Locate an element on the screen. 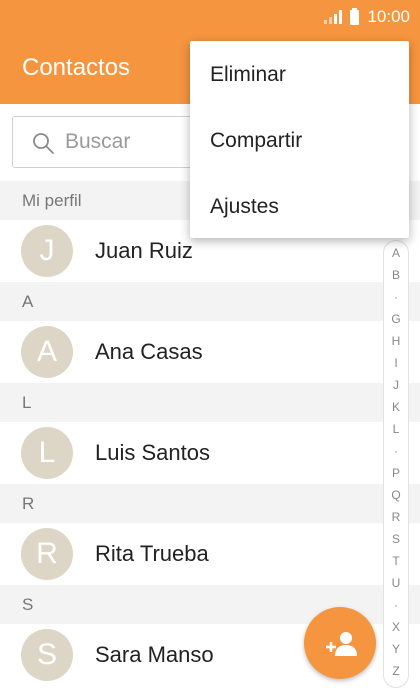  avatar: R is located at coordinates (47, 554).